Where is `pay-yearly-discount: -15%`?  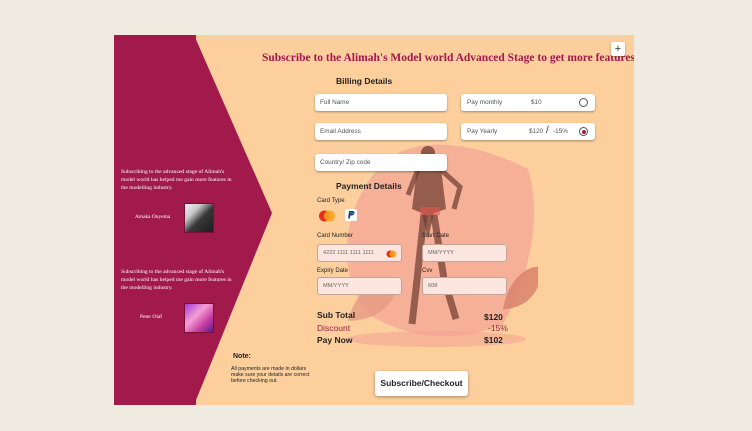
pay-yearly-discount: -15% is located at coordinates (560, 131).